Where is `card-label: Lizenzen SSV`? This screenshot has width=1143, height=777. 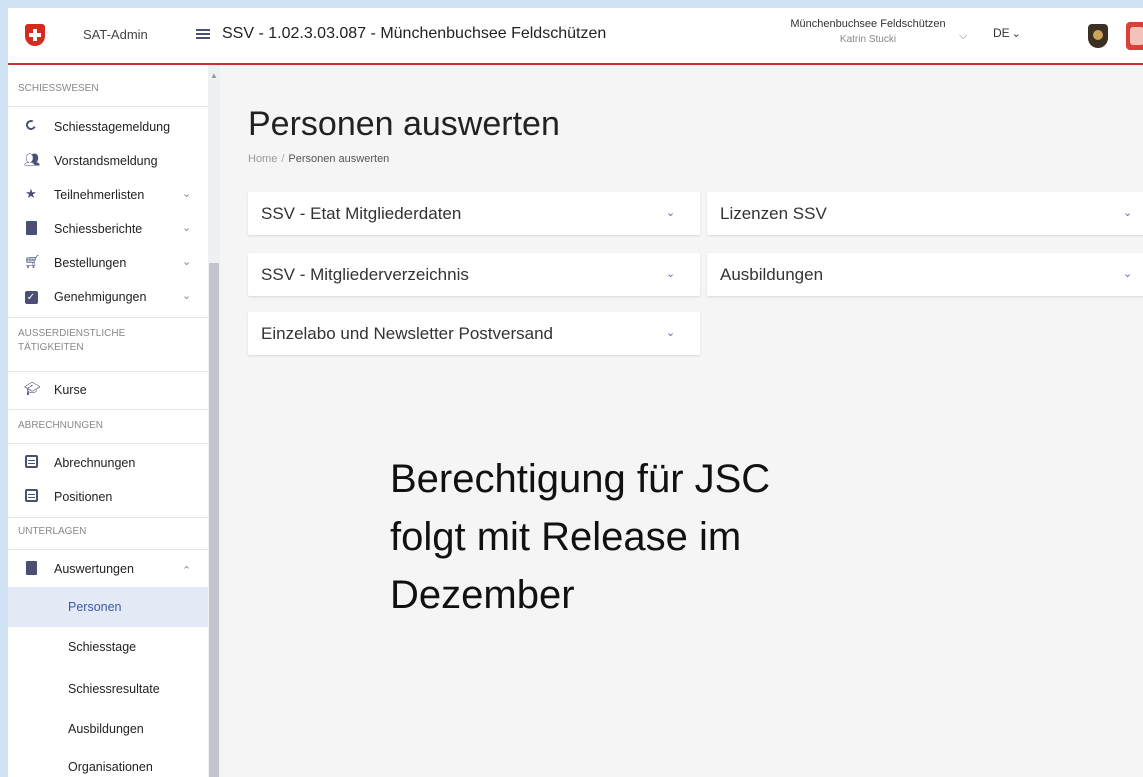
card-label: Lizenzen SSV is located at coordinates (773, 213).